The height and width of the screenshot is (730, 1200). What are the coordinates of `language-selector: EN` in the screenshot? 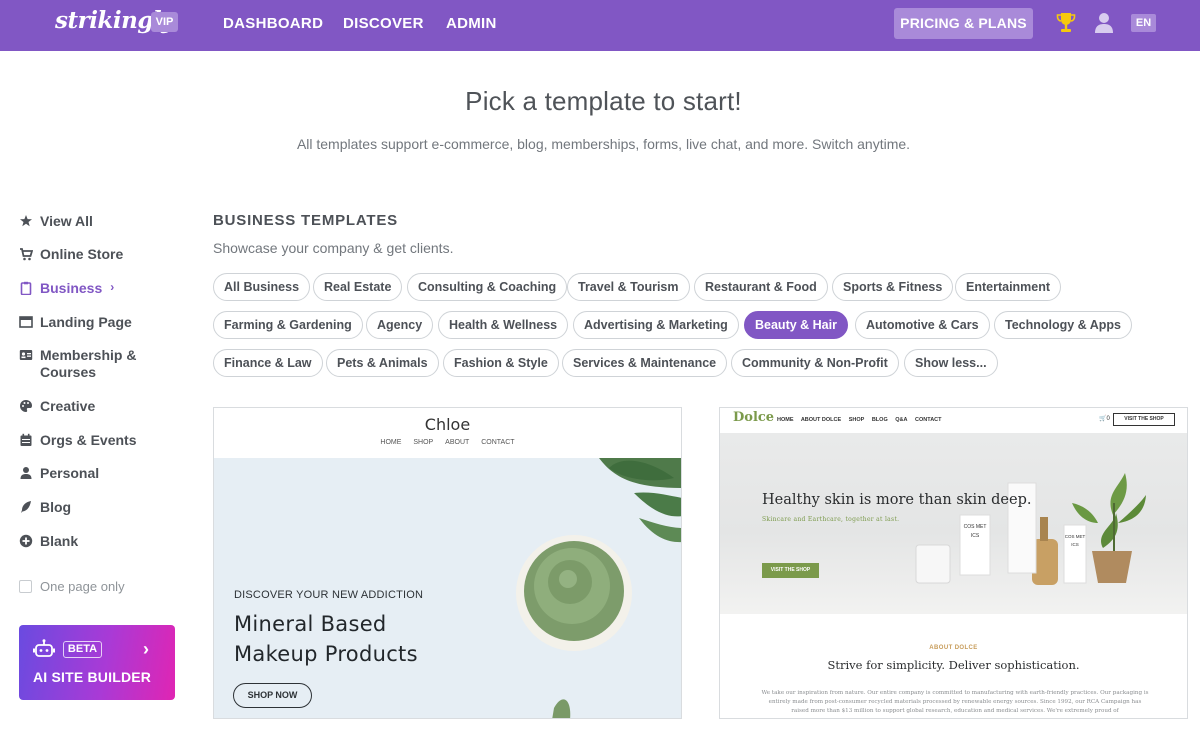 It's located at (1143, 23).